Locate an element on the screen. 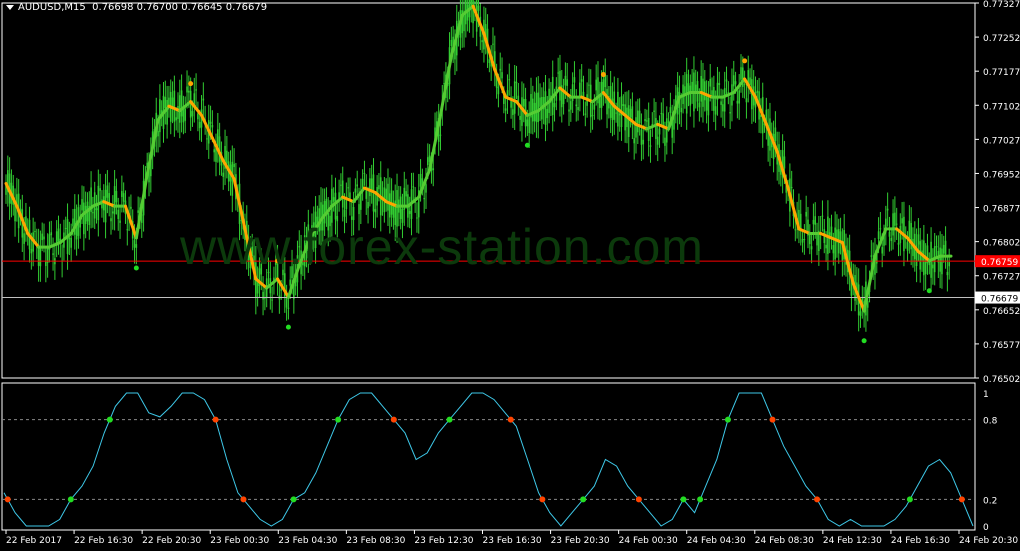 The height and width of the screenshot is (551, 1020). time-axis-label: 24 Feb 20:30 is located at coordinates (988, 541).